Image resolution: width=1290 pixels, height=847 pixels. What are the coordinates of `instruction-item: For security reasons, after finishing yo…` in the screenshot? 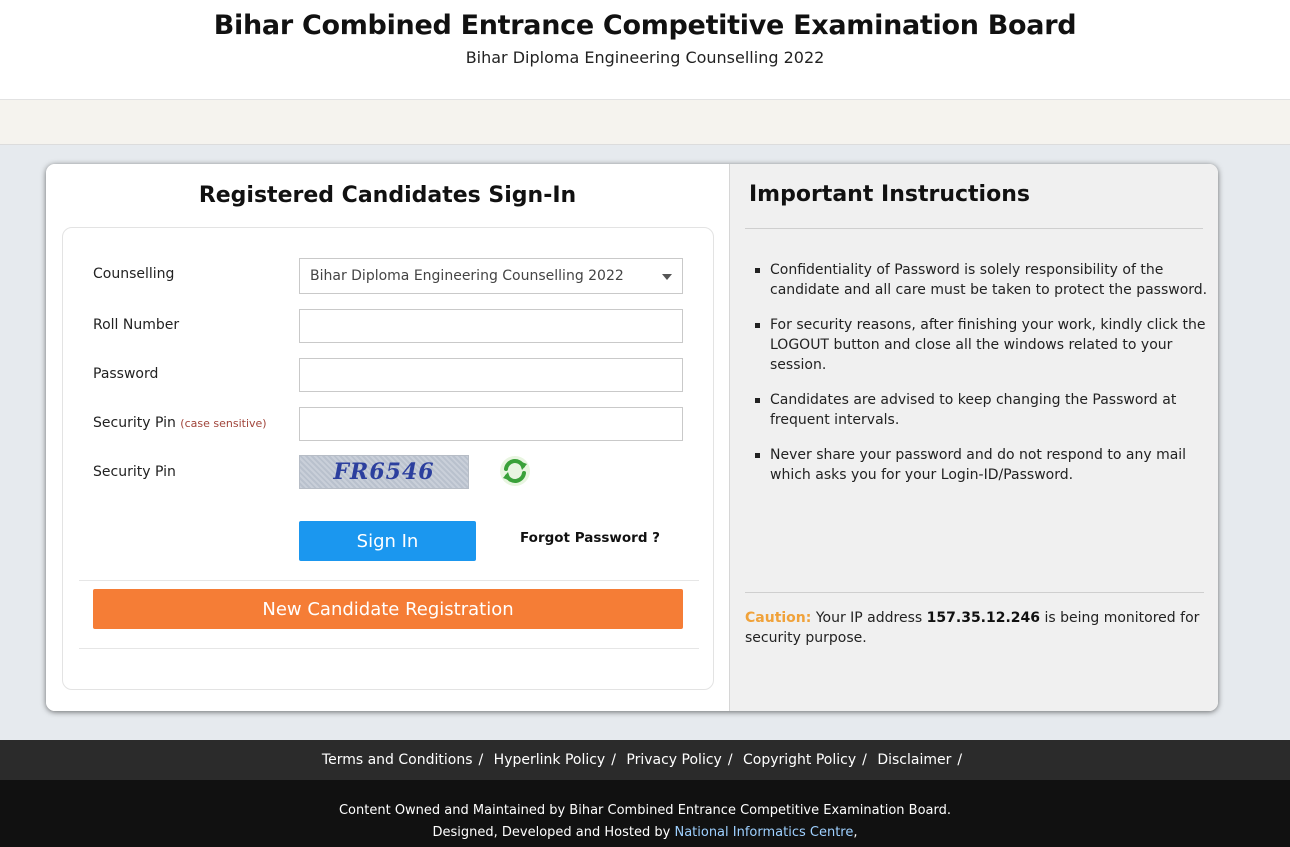 It's located at (980, 345).